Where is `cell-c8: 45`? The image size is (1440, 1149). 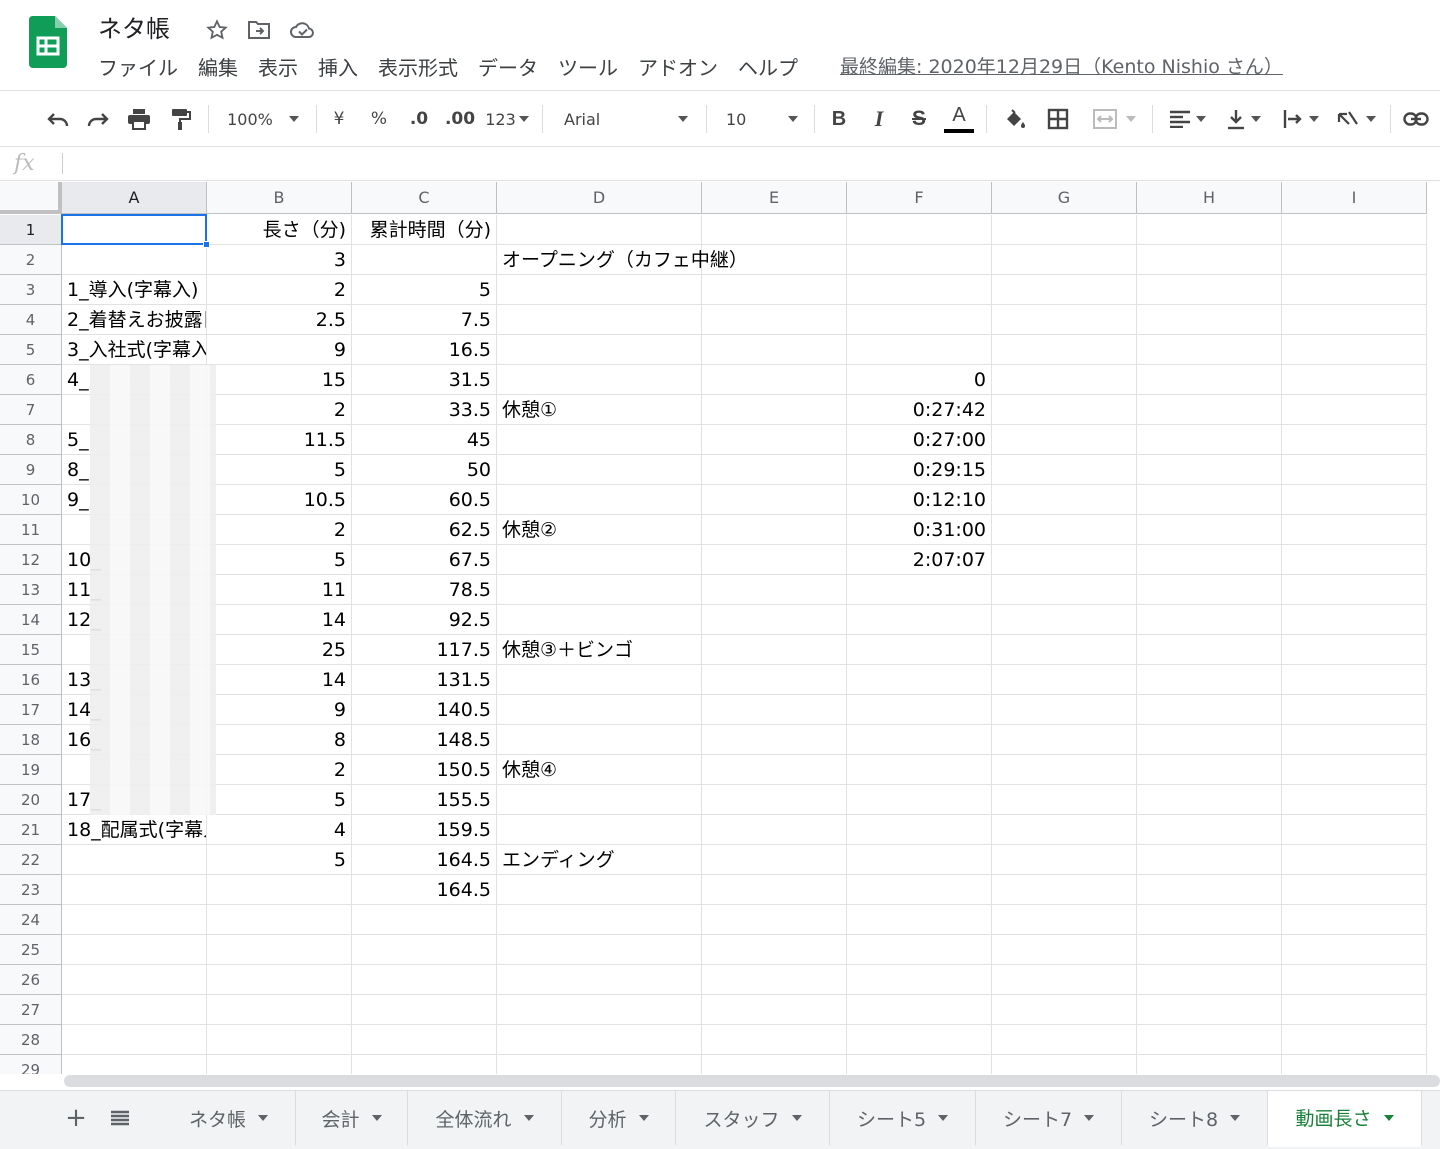 cell-c8: 45 is located at coordinates (424, 440).